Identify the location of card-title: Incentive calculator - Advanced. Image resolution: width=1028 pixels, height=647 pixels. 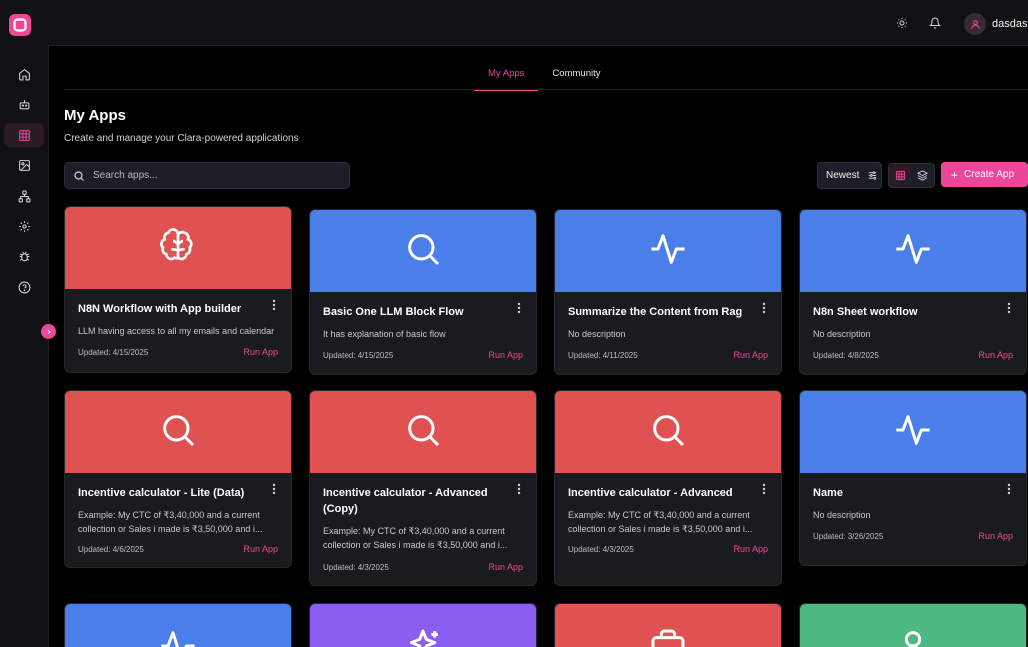
(650, 493).